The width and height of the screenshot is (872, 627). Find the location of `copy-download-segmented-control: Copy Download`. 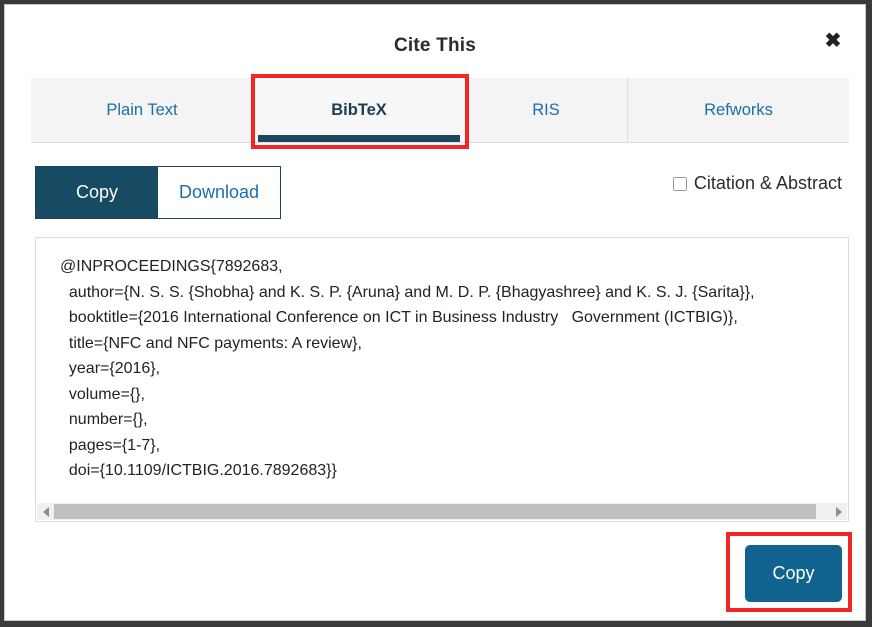

copy-download-segmented-control: Copy Download is located at coordinates (158, 192).